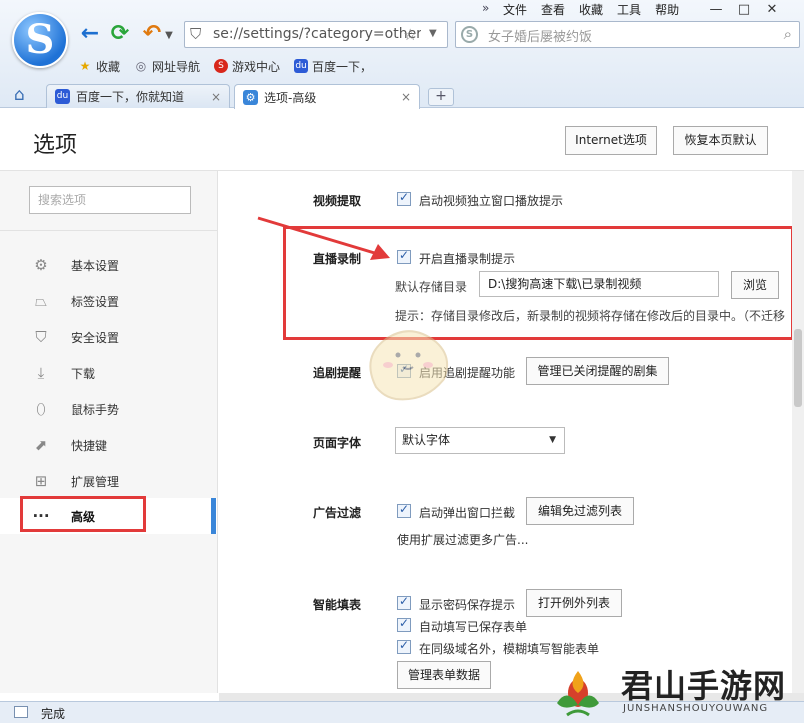 The image size is (804, 723). I want to click on section-label-adblock: 广告过滤, so click(337, 513).